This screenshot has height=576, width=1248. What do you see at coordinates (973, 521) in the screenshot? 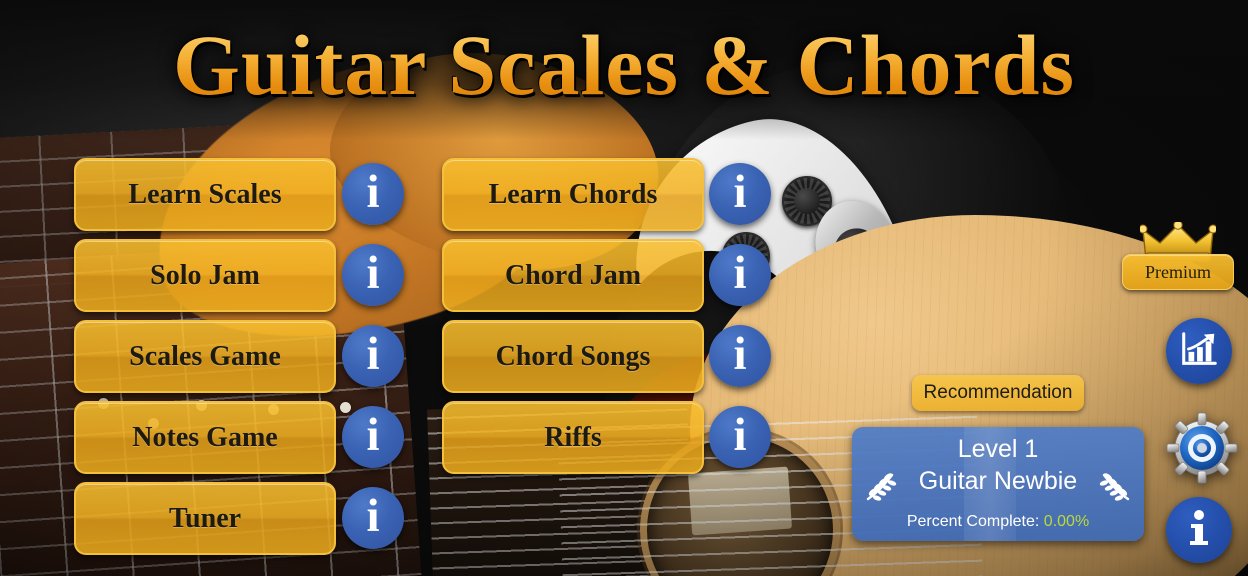
I see `percent-complete-label: Percent Complete:` at bounding box center [973, 521].